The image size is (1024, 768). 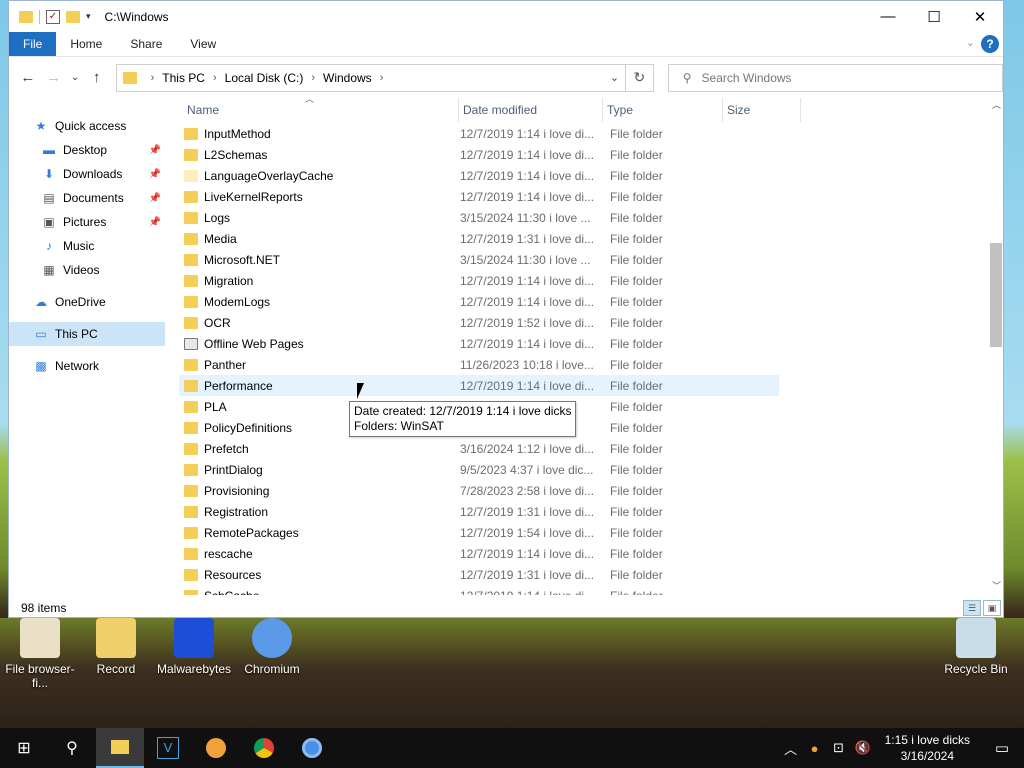 I want to click on taskbar-chrome, so click(x=264, y=748).